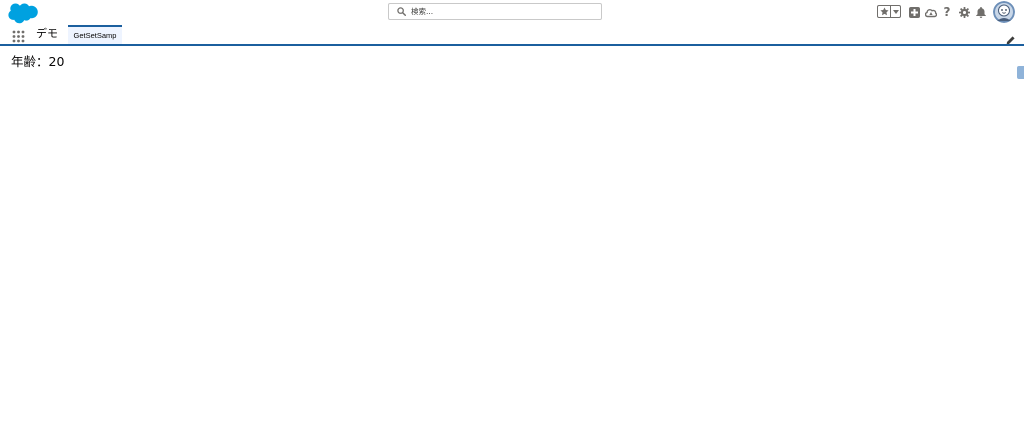 This screenshot has height=438, width=1024. I want to click on waffle-icon, so click(18, 36).